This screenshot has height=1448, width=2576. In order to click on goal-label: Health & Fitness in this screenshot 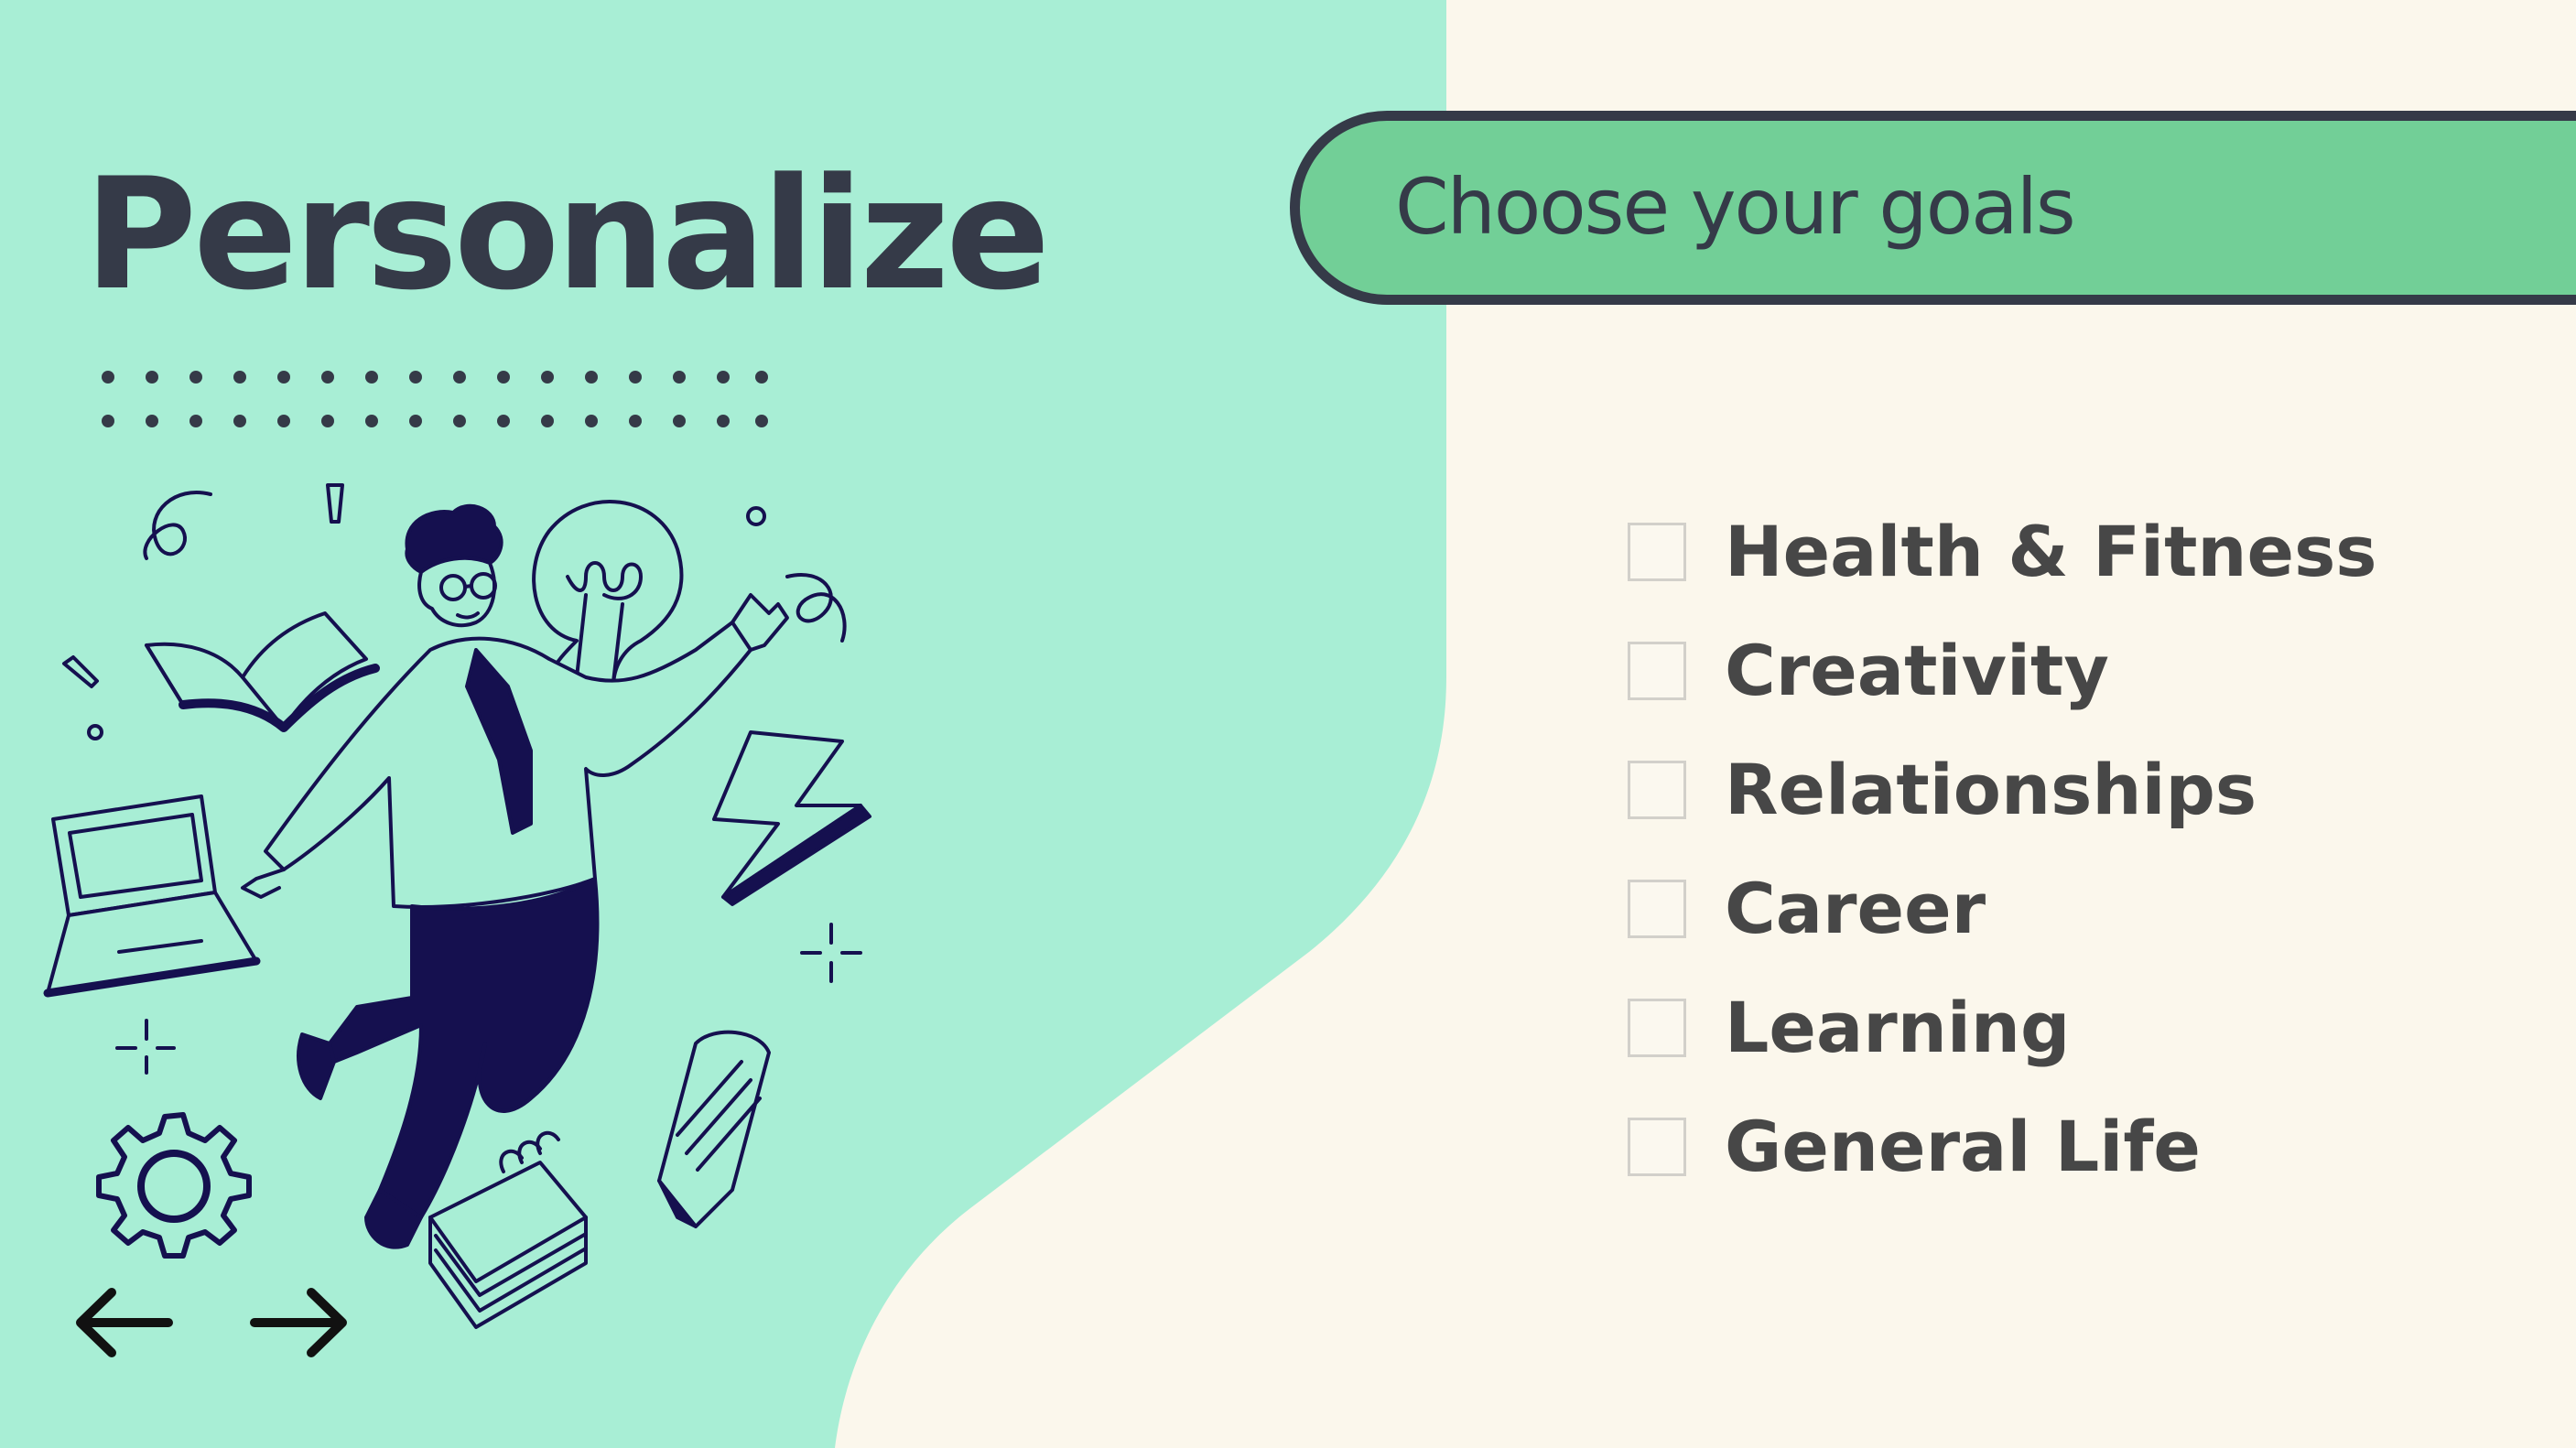, I will do `click(2051, 551)`.